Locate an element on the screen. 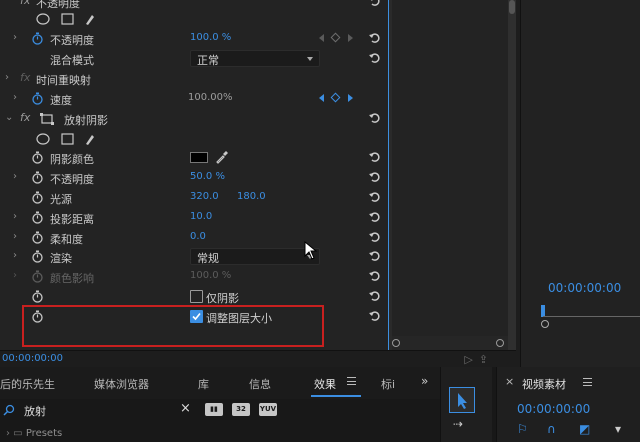  blend-mode-dropdown: 正常 is located at coordinates (255, 58).